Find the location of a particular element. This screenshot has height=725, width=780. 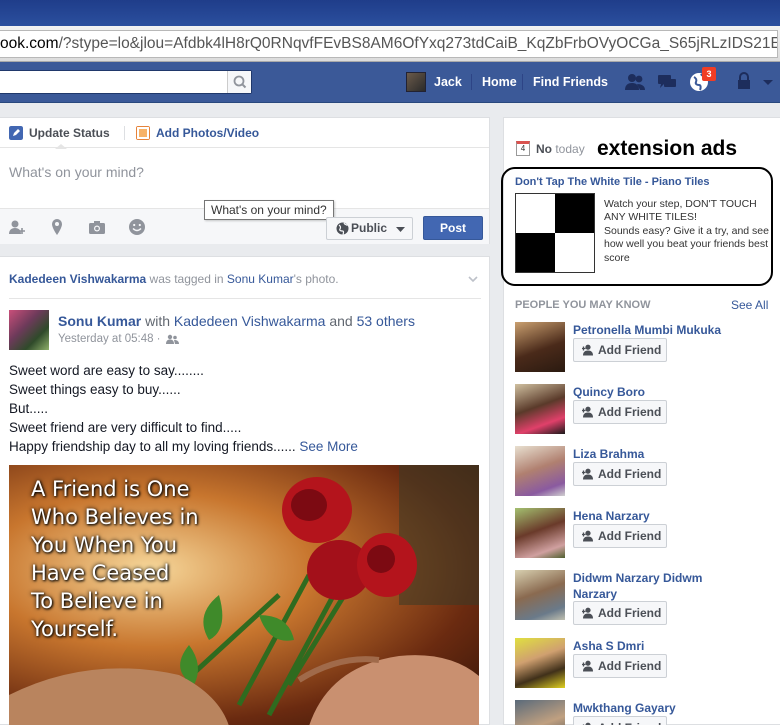

tagged-person-link: Kadedeen Vishwakarma is located at coordinates (77, 279).